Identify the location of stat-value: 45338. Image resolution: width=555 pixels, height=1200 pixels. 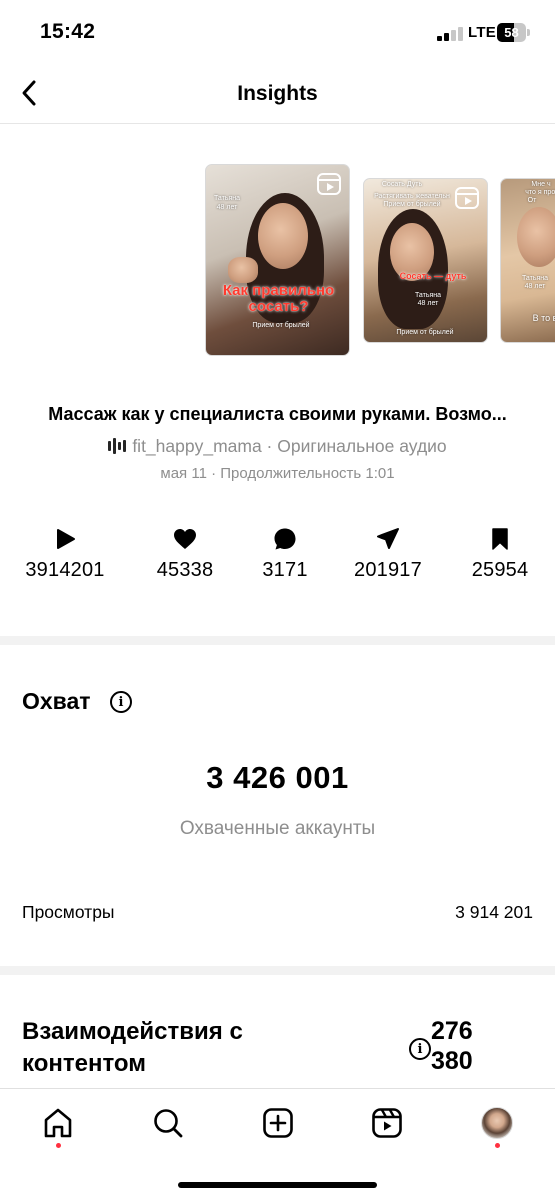
(185, 570).